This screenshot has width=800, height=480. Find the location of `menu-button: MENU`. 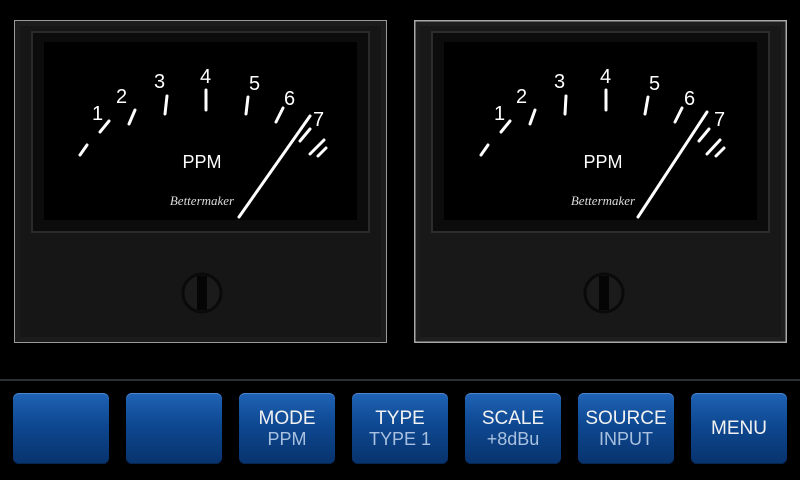

menu-button: MENU is located at coordinates (739, 428).